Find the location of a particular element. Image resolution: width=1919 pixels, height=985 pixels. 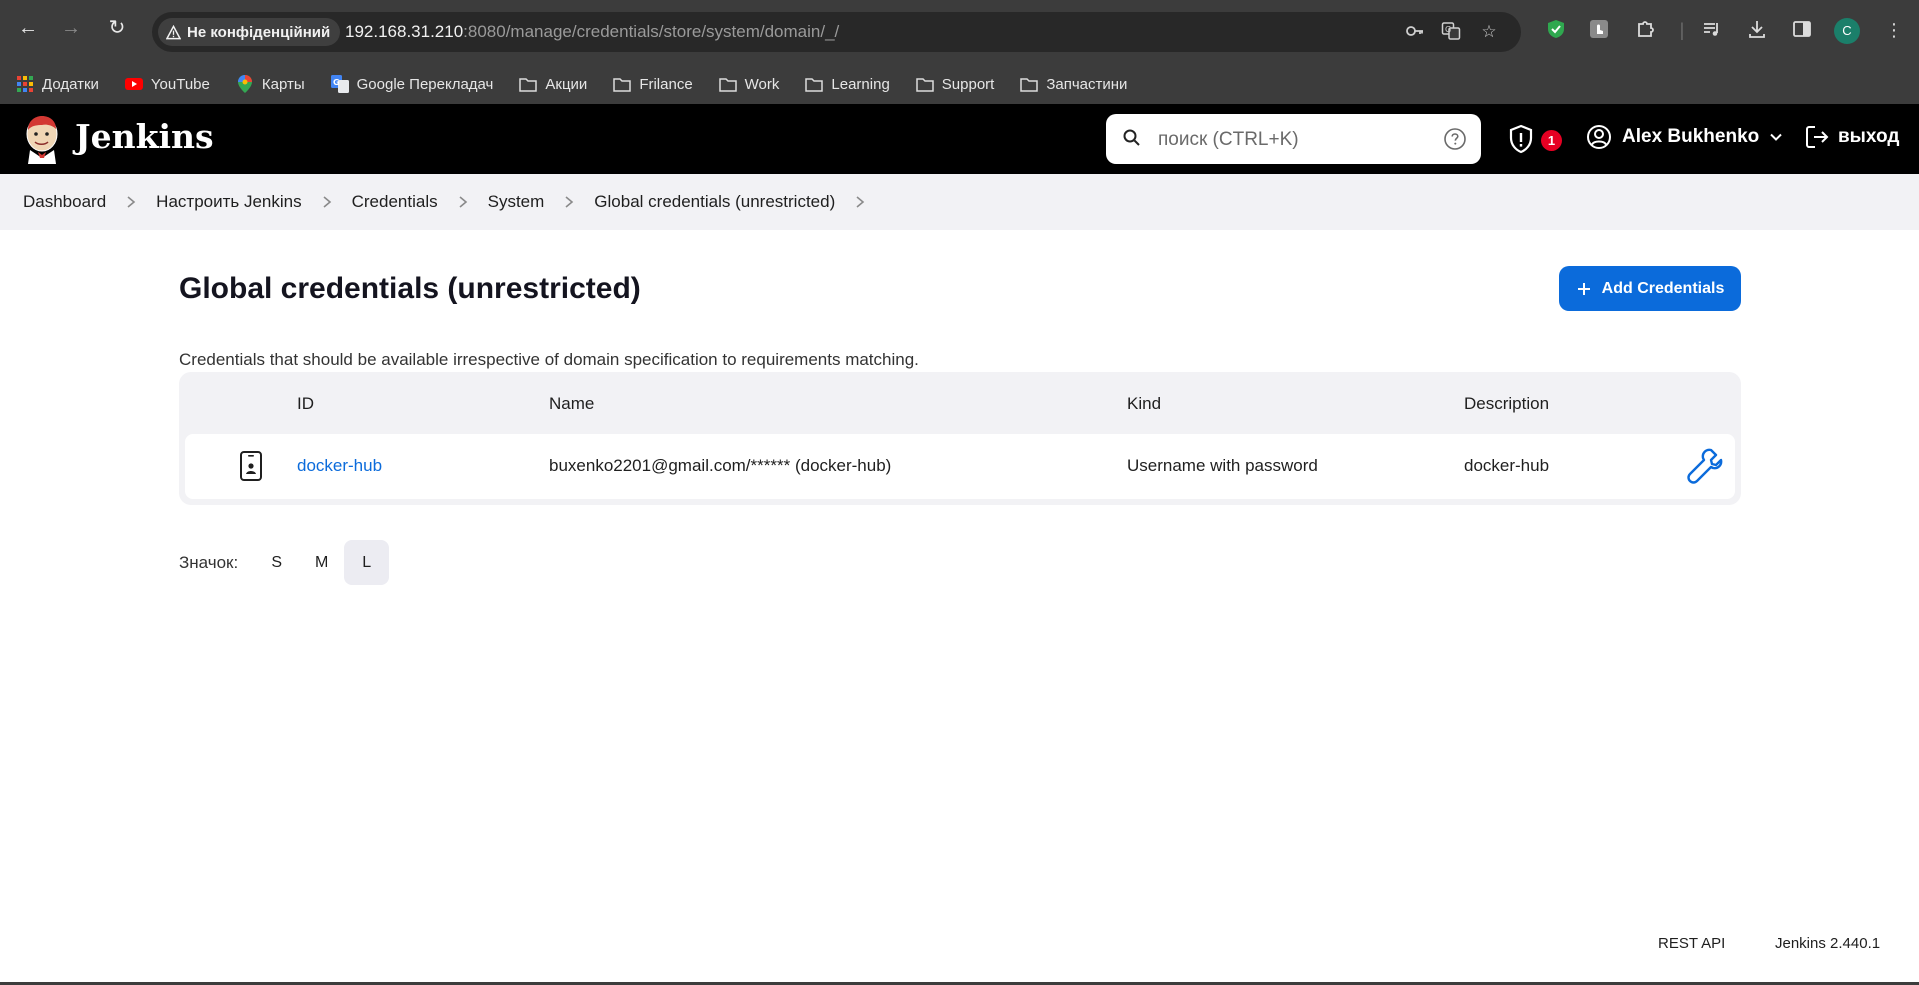

bookmark-folder-frilance: Frilance is located at coordinates (653, 84).